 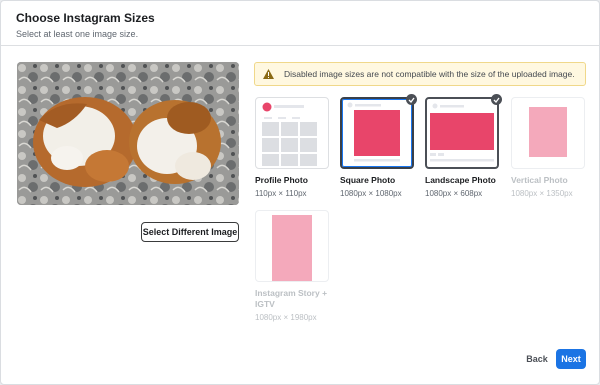 I want to click on size-option-vertical-photo: Vertical Photo 1080px × 1350px, so click(x=548, y=147).